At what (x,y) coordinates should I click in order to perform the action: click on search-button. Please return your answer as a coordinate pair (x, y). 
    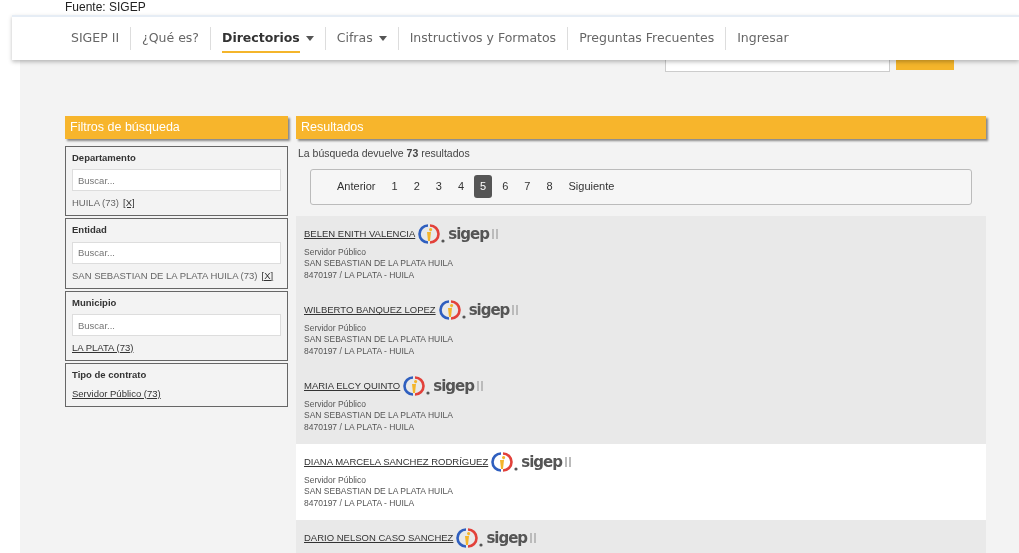
    Looking at the image, I should click on (925, 65).